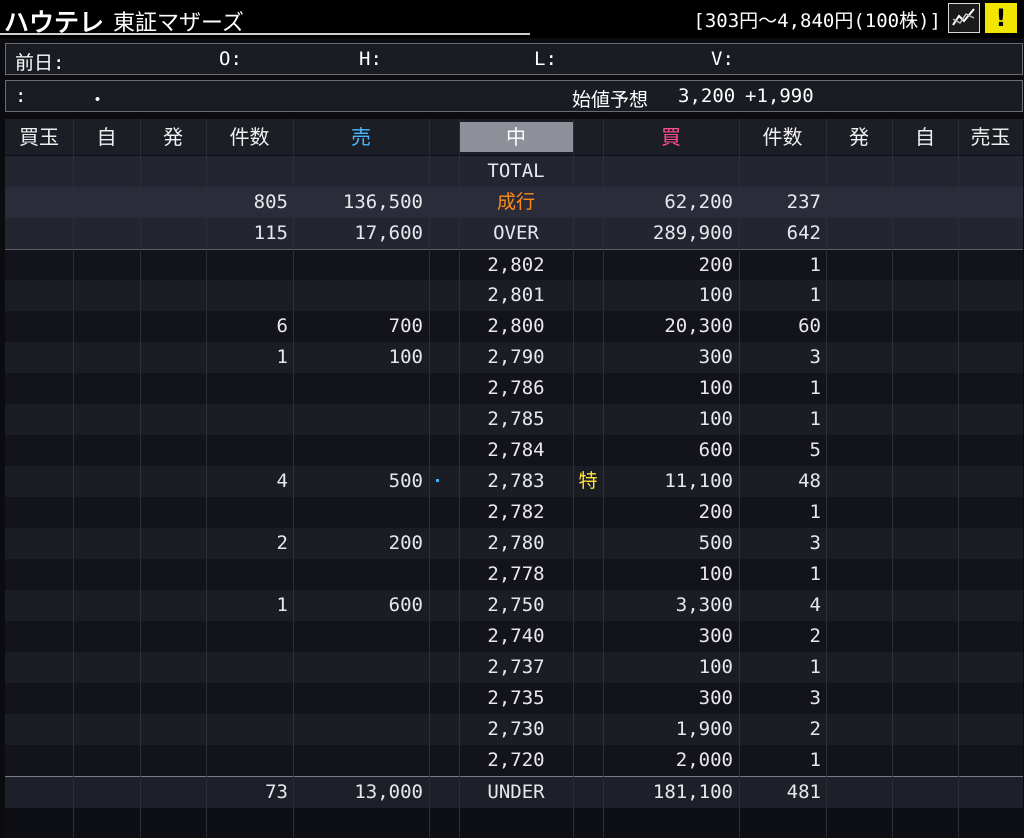  I want to click on buy-count-cell: 481, so click(803, 792).